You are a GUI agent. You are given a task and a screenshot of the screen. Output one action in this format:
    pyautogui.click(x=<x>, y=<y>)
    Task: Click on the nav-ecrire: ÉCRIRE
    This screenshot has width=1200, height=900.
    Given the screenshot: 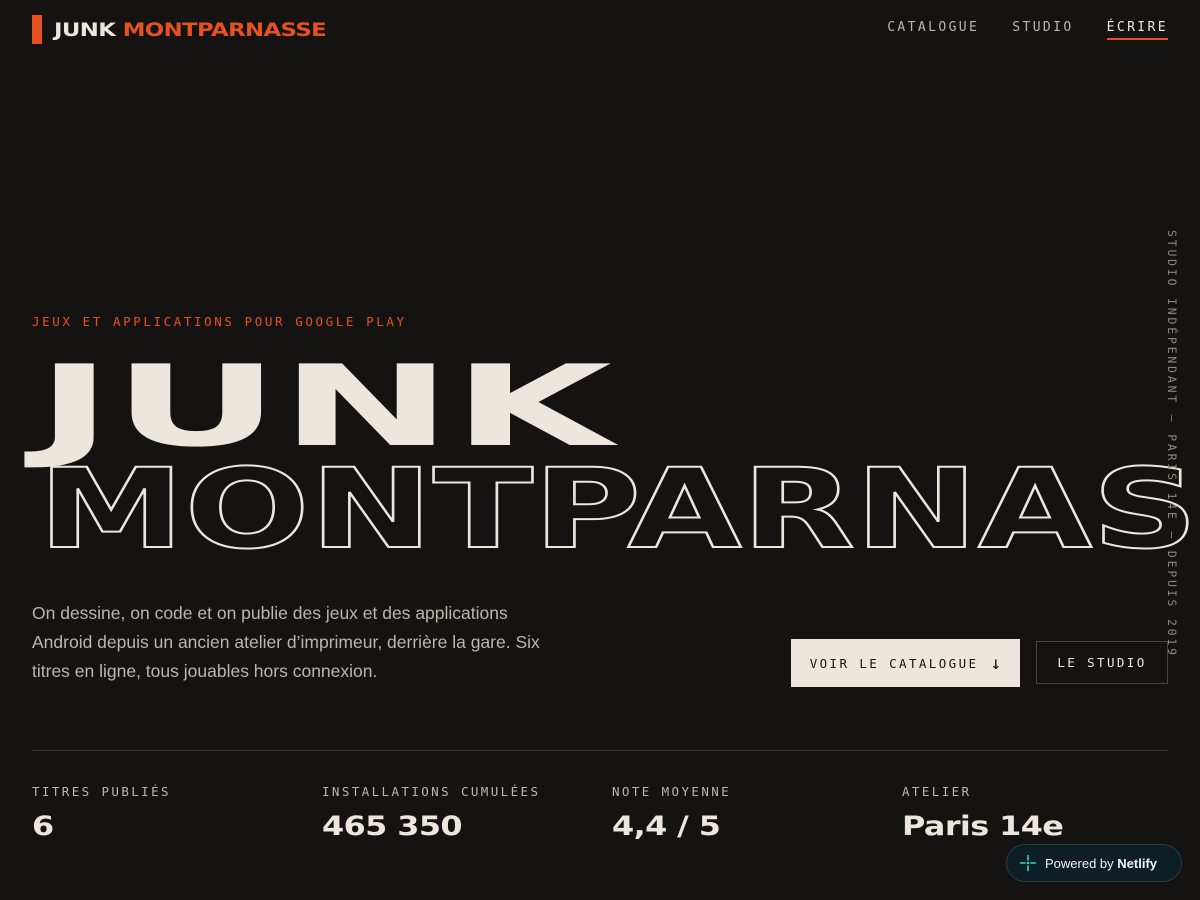 What is the action you would take?
    pyautogui.click(x=1137, y=30)
    